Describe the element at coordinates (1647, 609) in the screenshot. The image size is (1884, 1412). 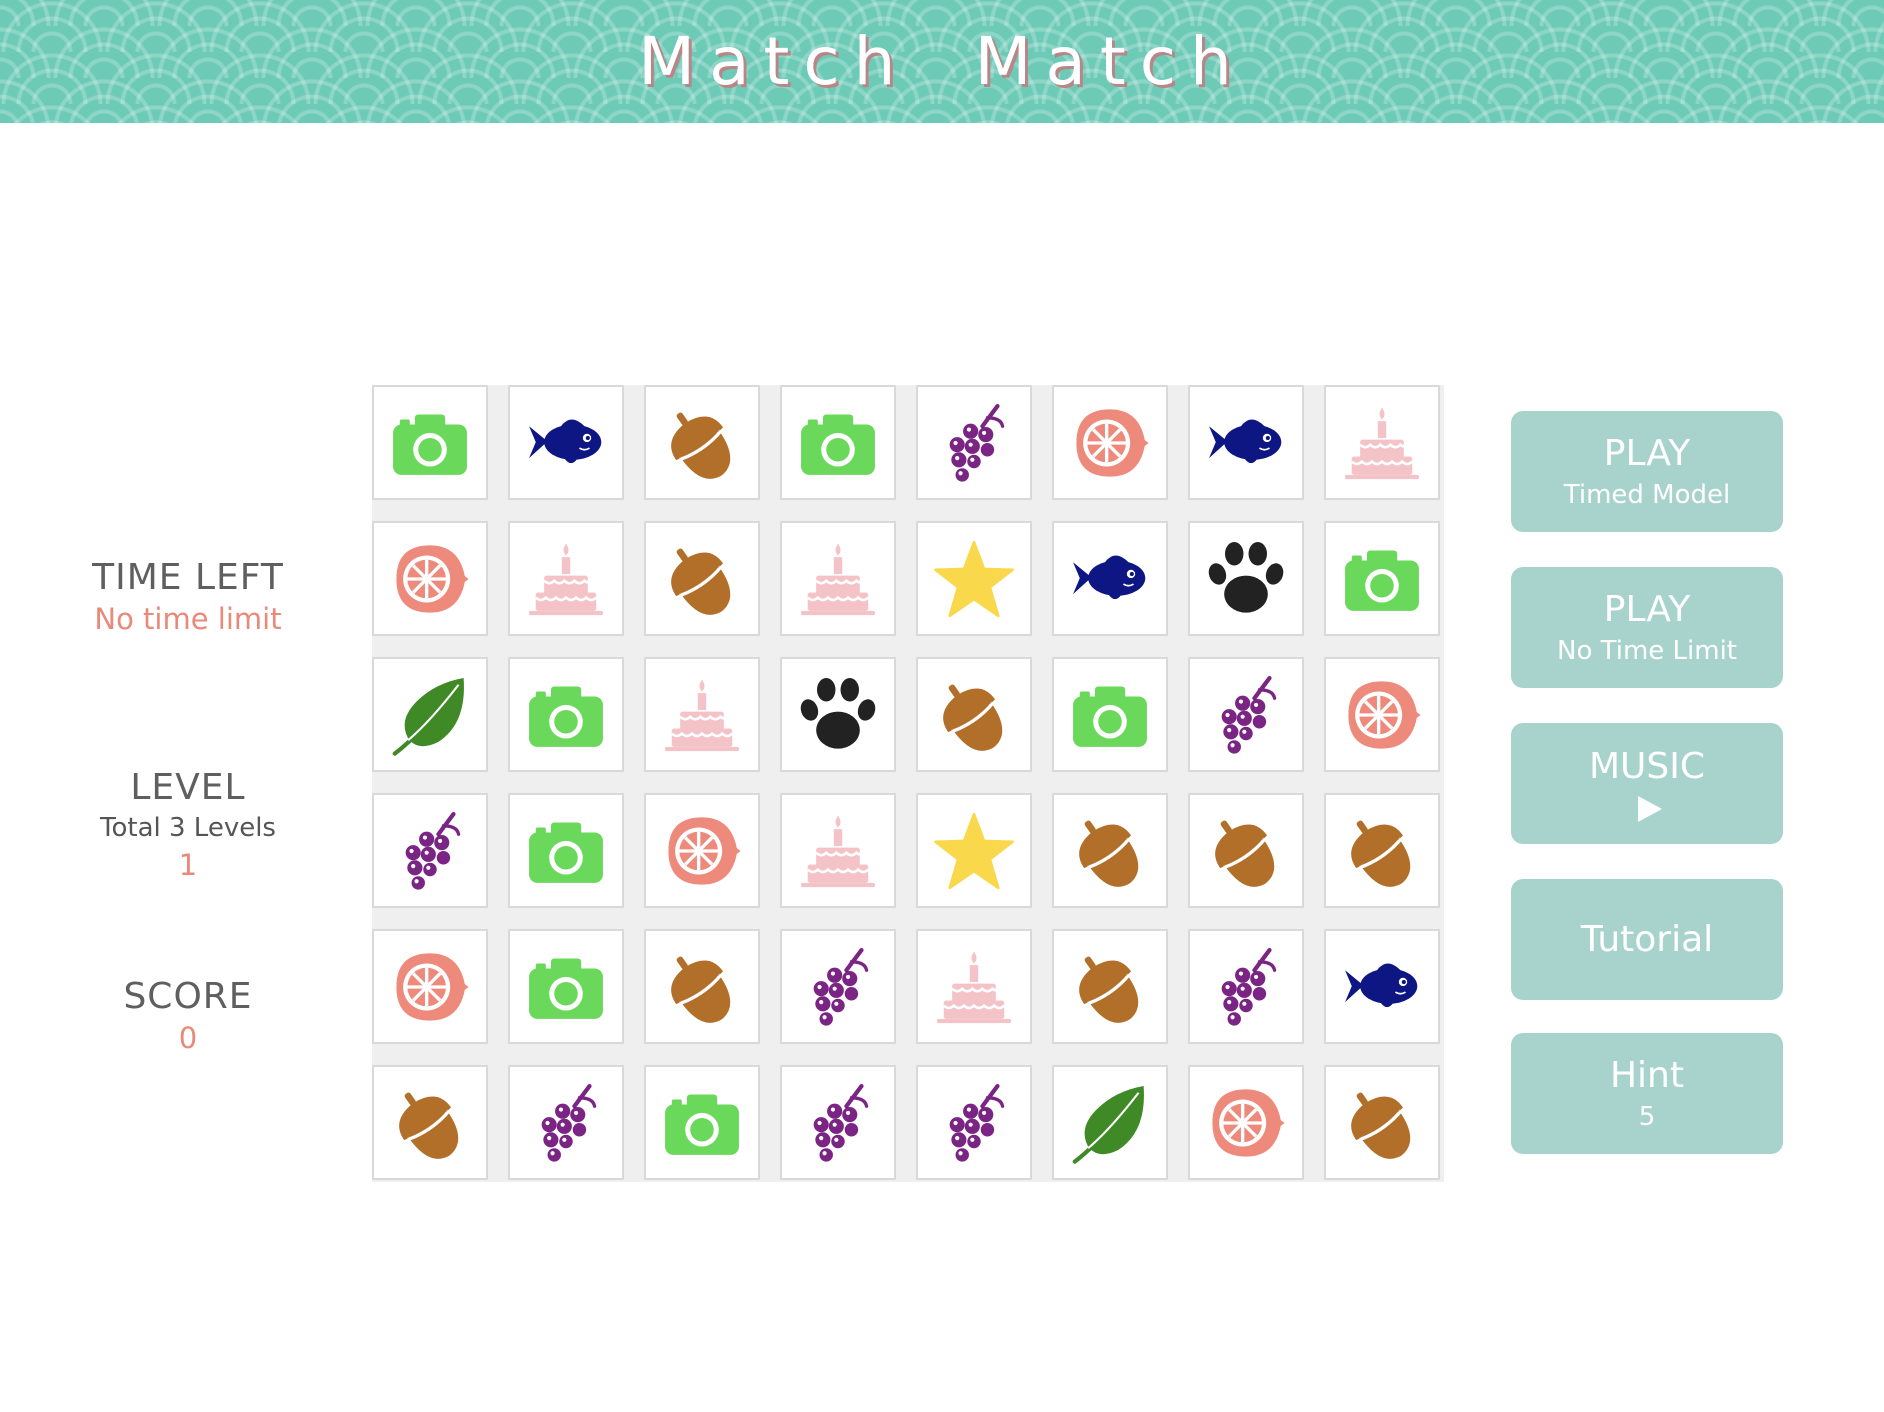
I see `play-no-limit-label: PLAY` at that location.